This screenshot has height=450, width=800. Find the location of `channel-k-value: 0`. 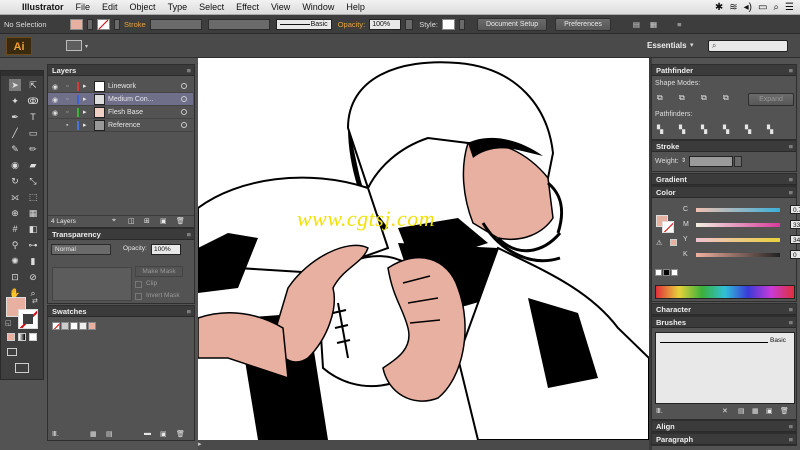

channel-k-value: 0 is located at coordinates (795, 254).